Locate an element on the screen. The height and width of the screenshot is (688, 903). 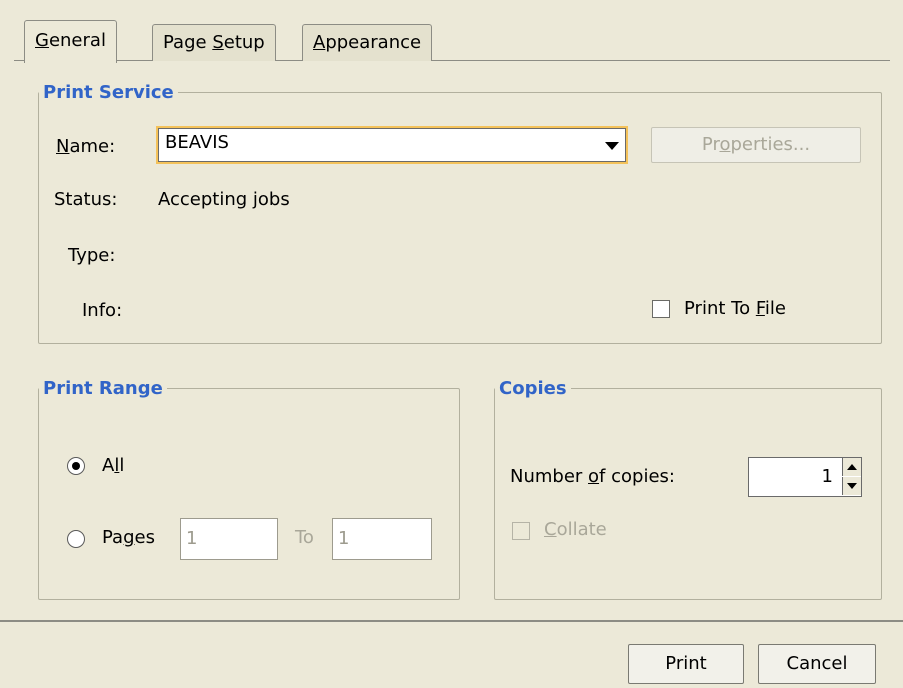
cancel-button: Cancel is located at coordinates (817, 664).